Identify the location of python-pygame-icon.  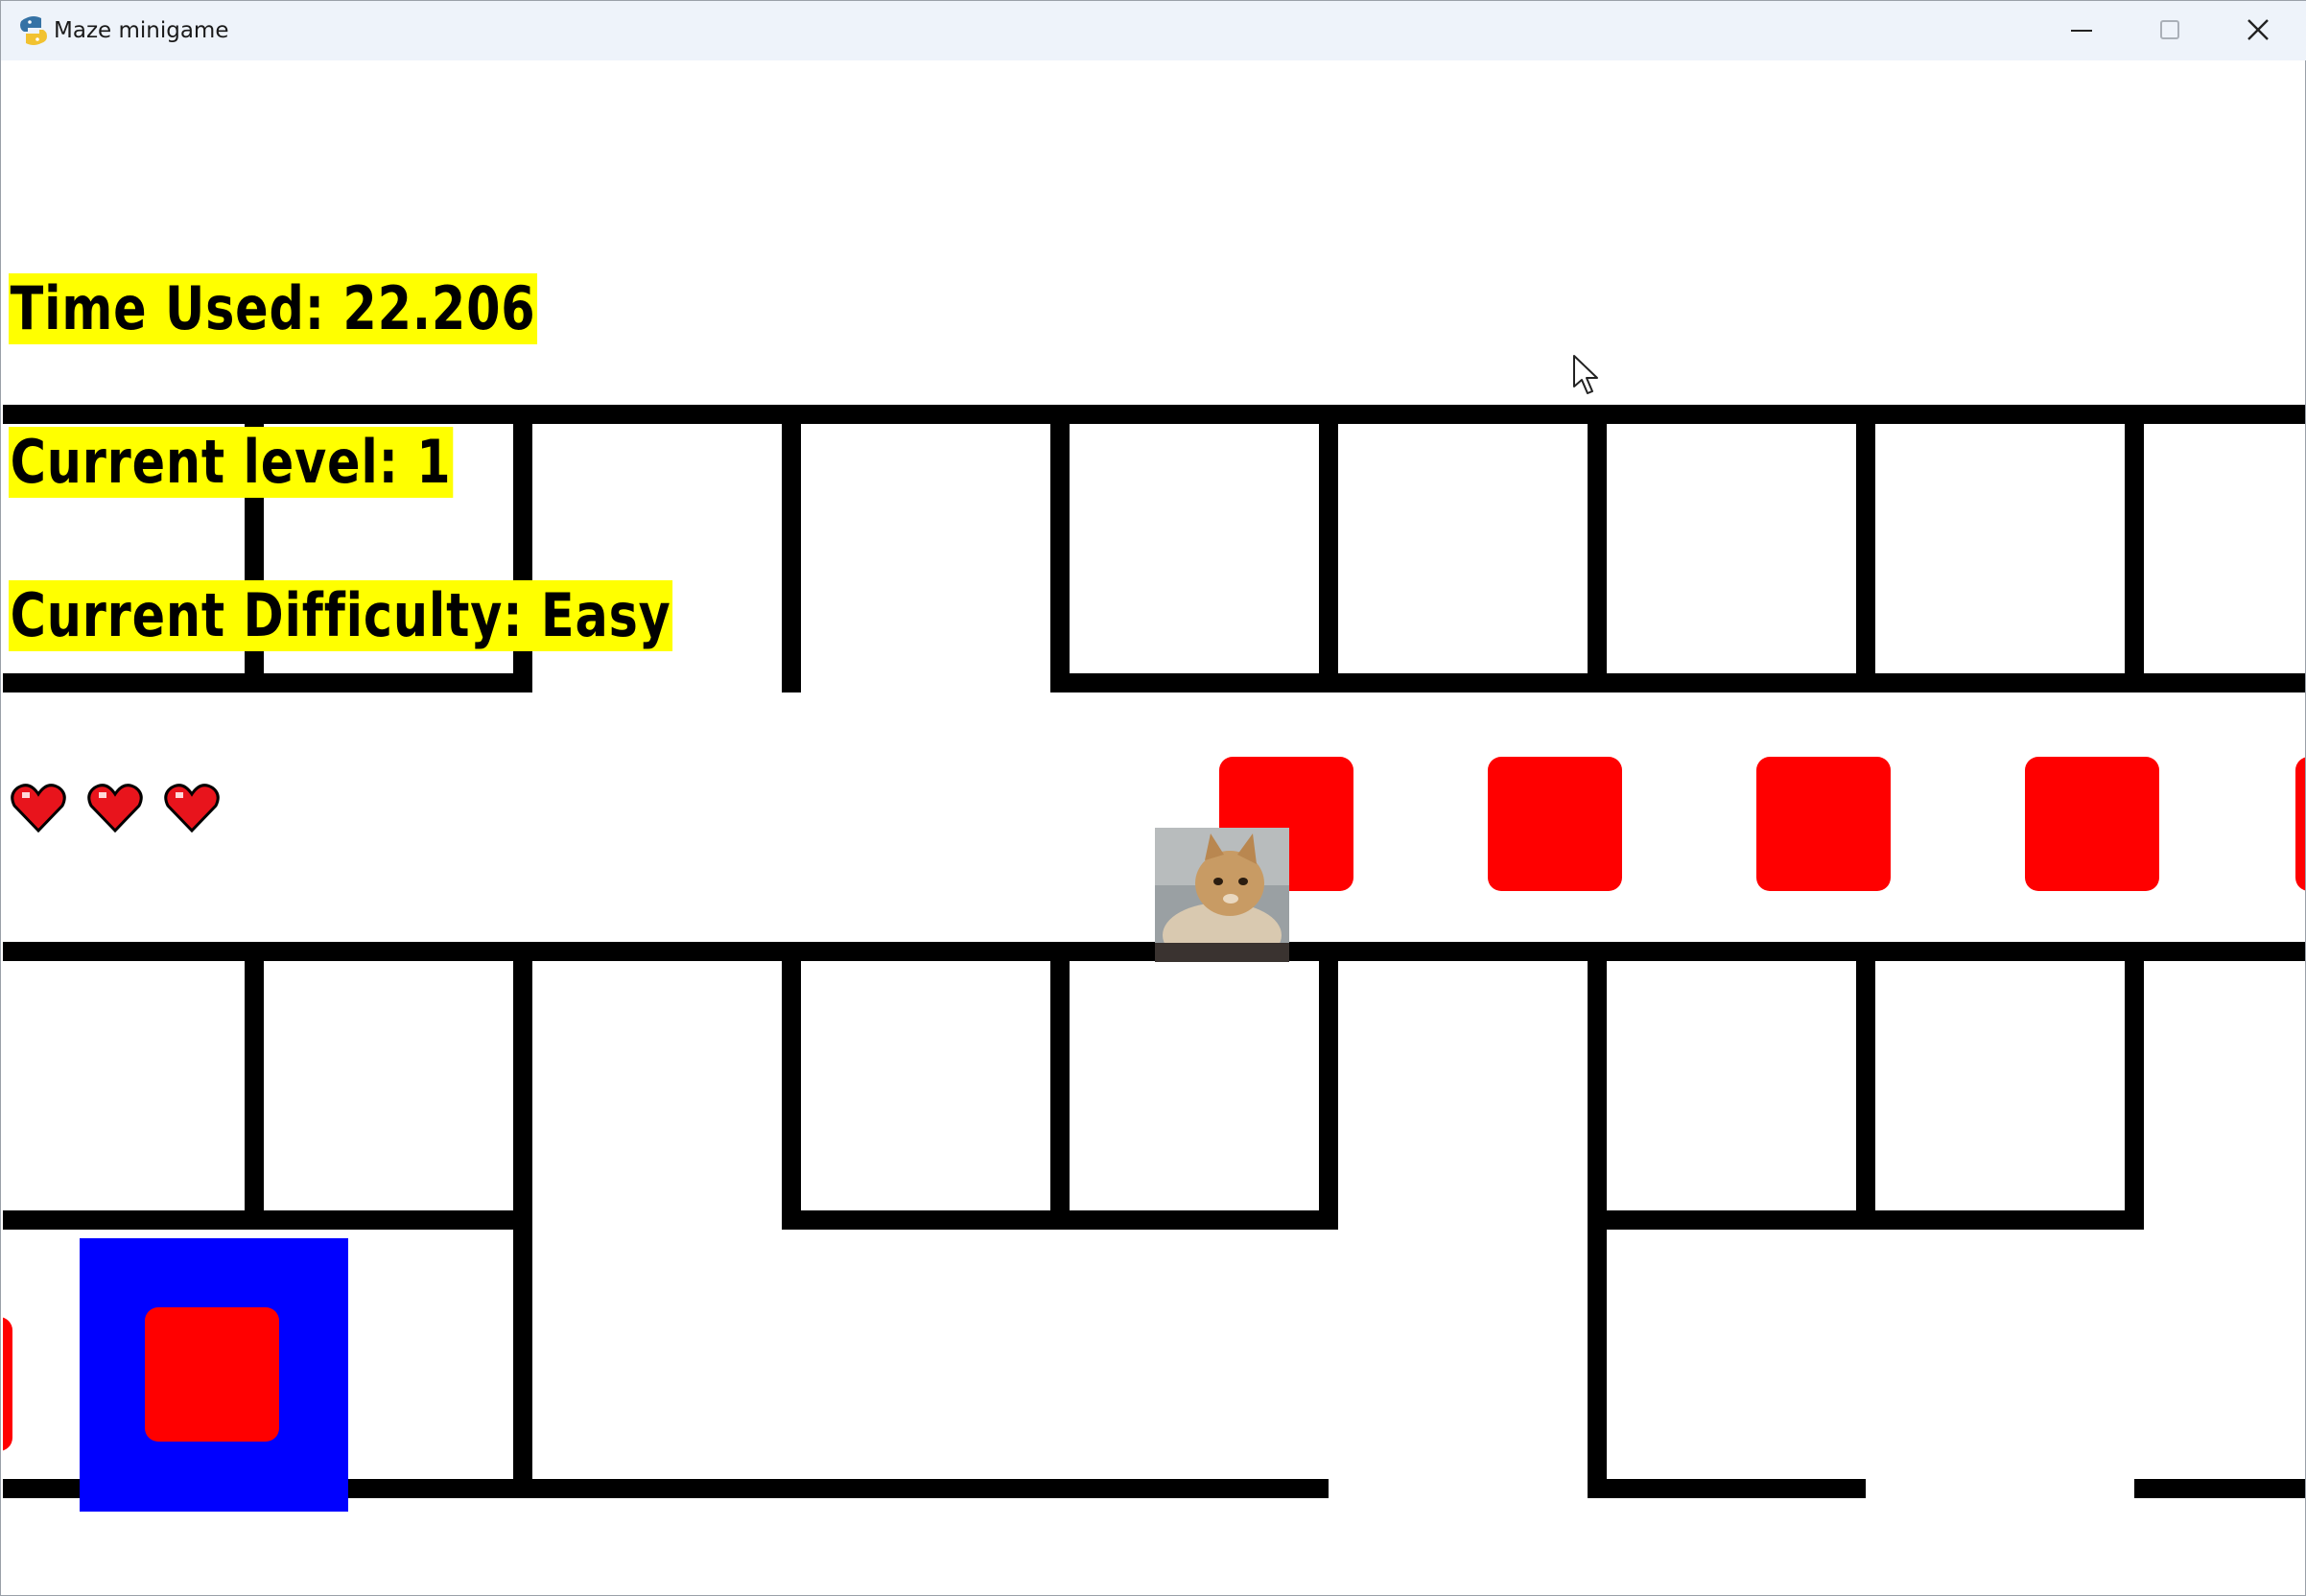
(34, 30).